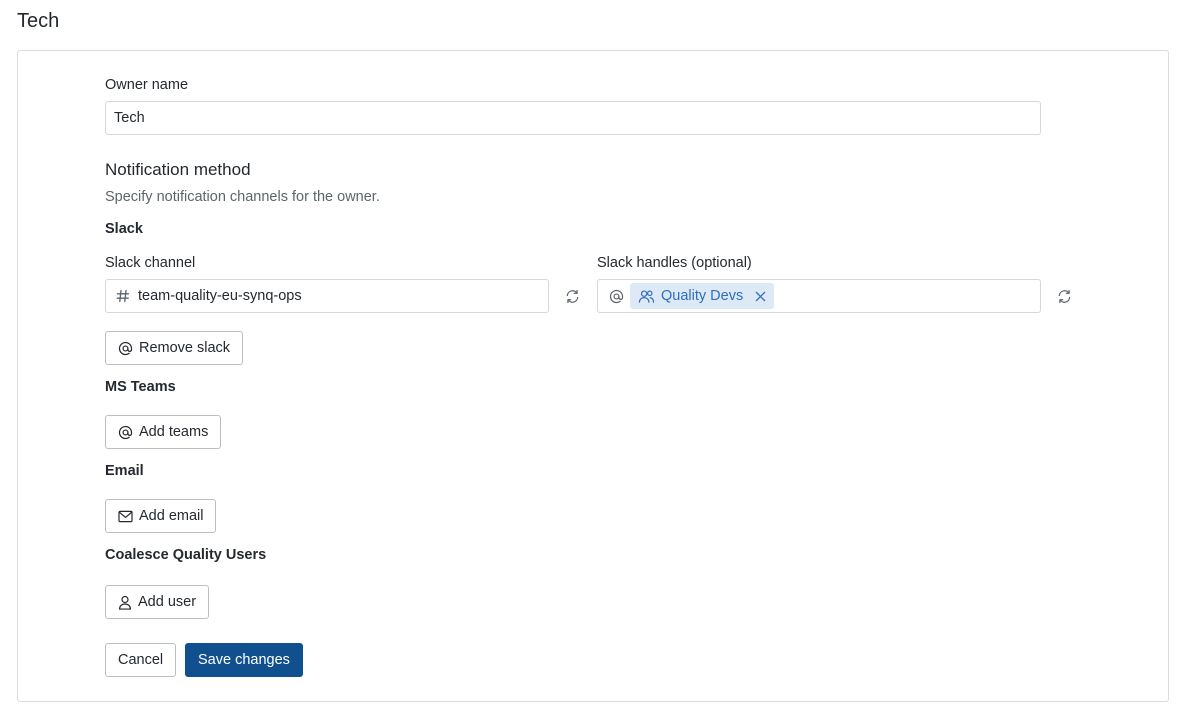 The width and height of the screenshot is (1187, 722). I want to click on remove-slack-label: Remove slack, so click(185, 348).